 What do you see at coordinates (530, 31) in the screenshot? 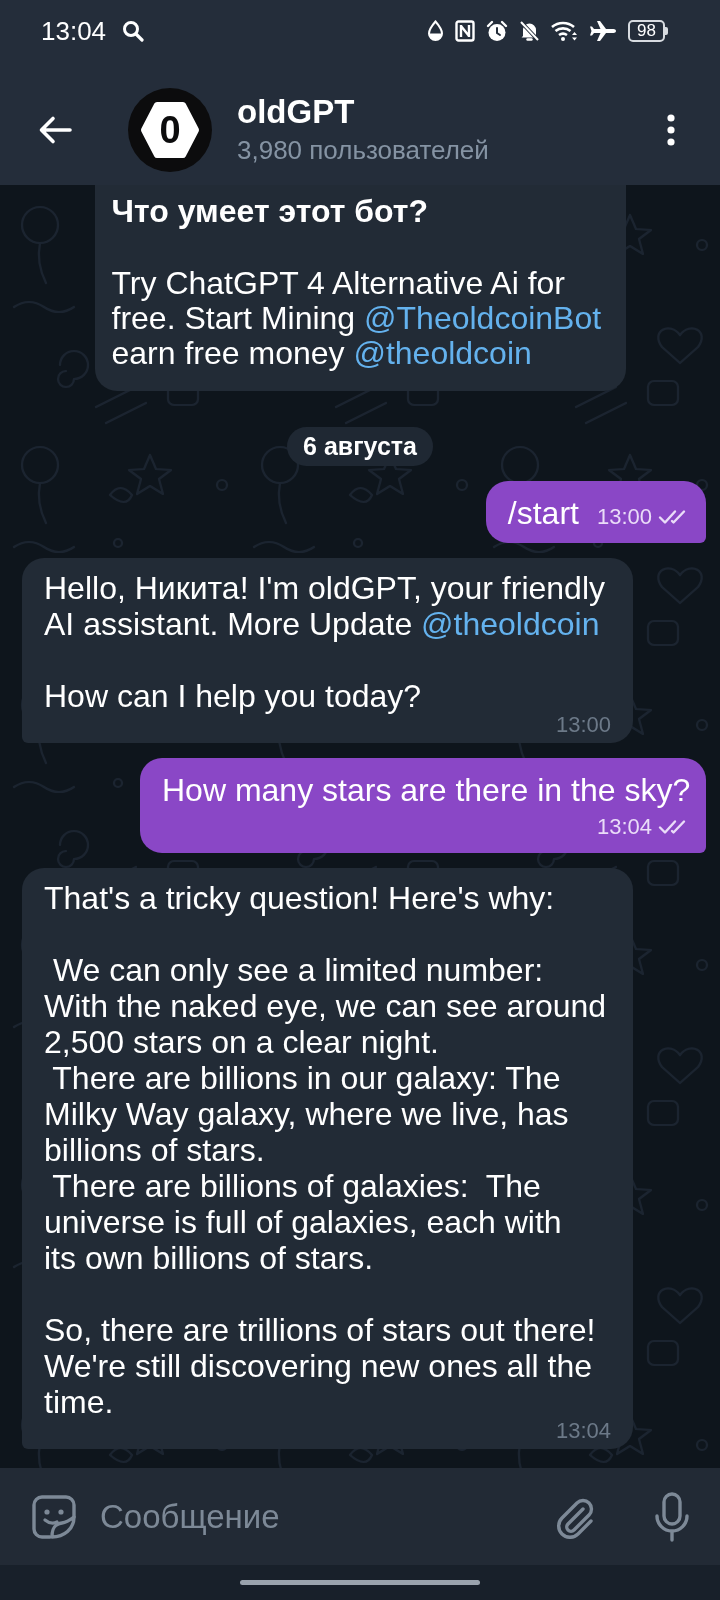
I see `muted-bell-icon` at bounding box center [530, 31].